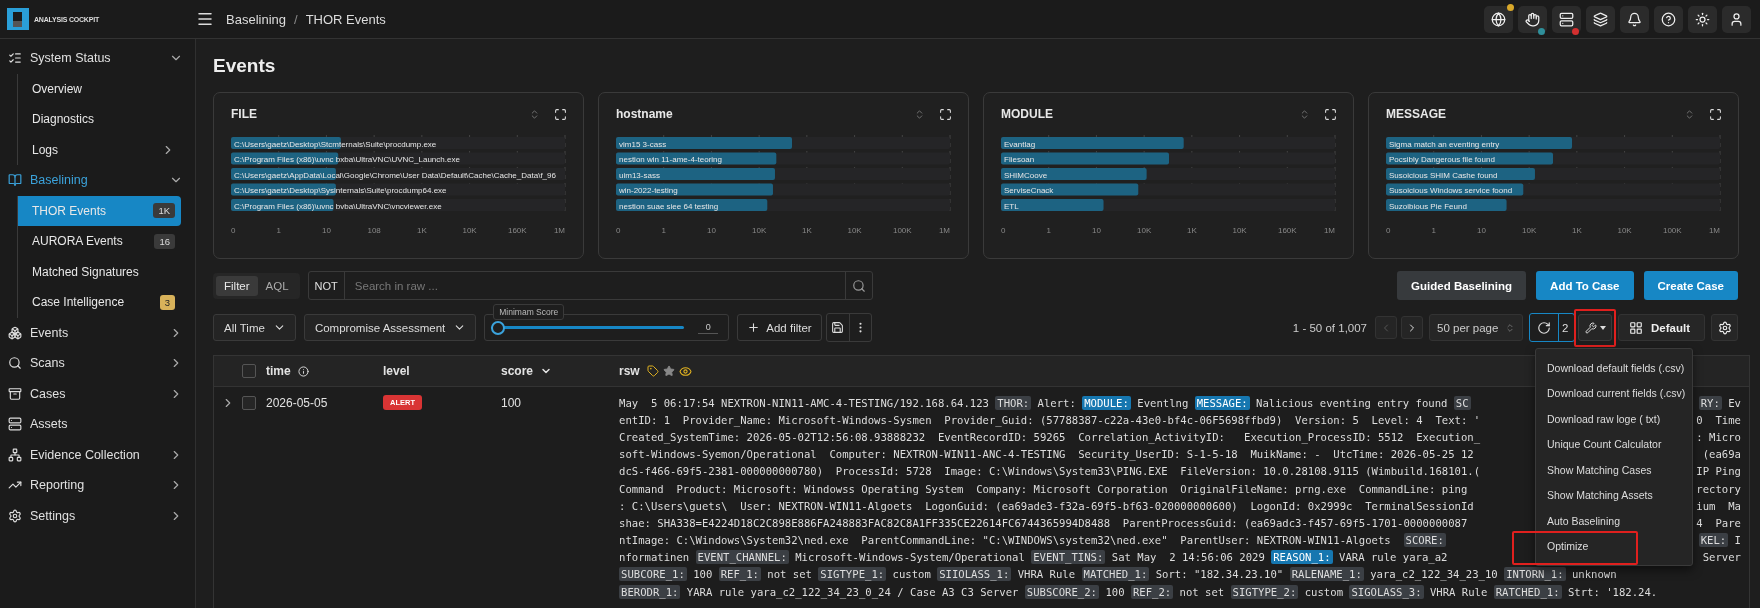  Describe the element at coordinates (97, 424) in the screenshot. I see `nav-item: Assets` at that location.